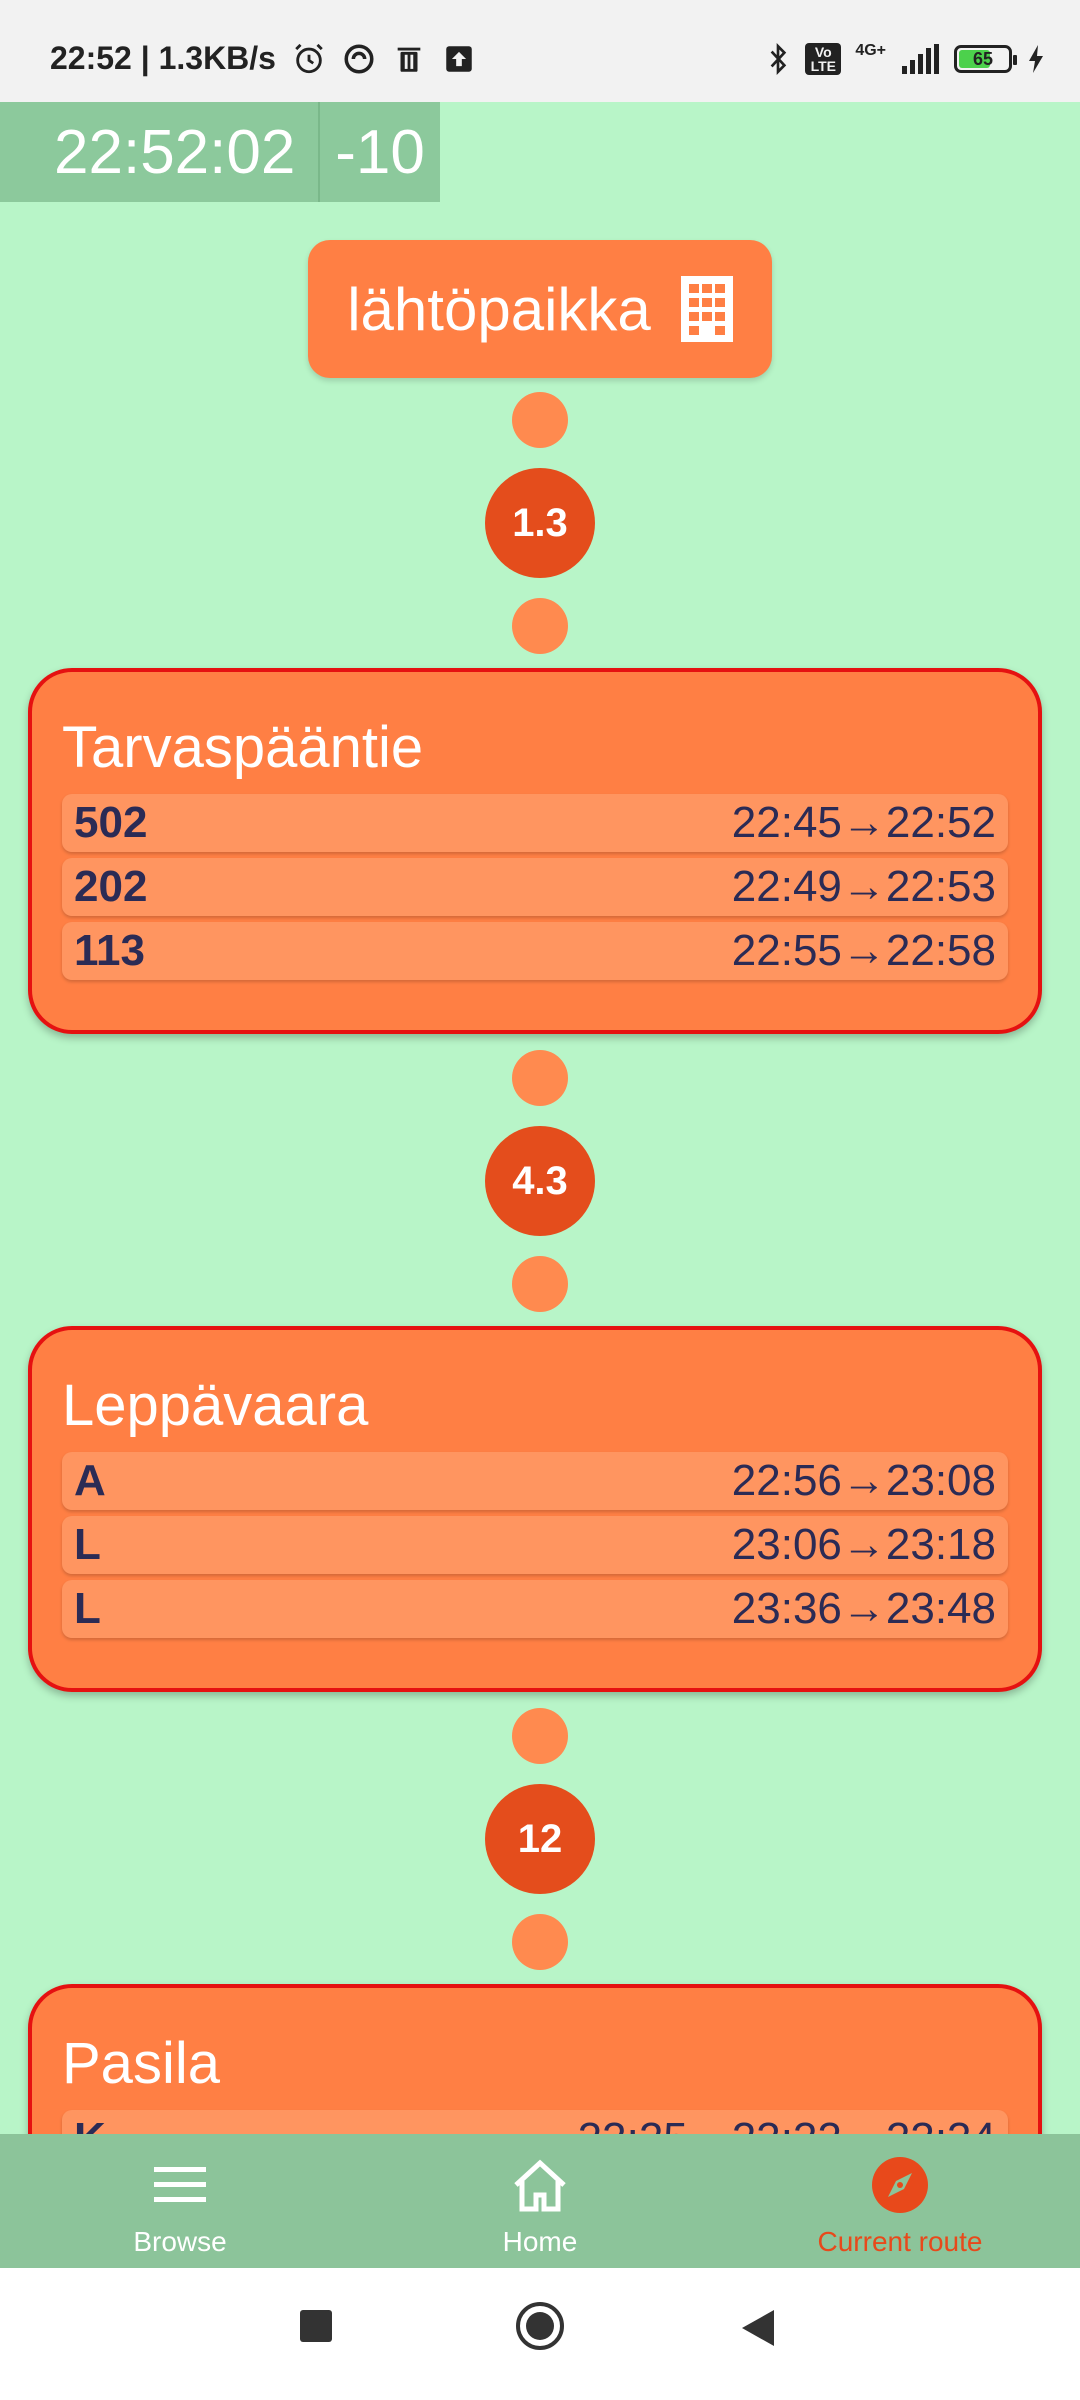  What do you see at coordinates (535, 1609) in the screenshot?
I see `departure-row: L 23:36→23:48` at bounding box center [535, 1609].